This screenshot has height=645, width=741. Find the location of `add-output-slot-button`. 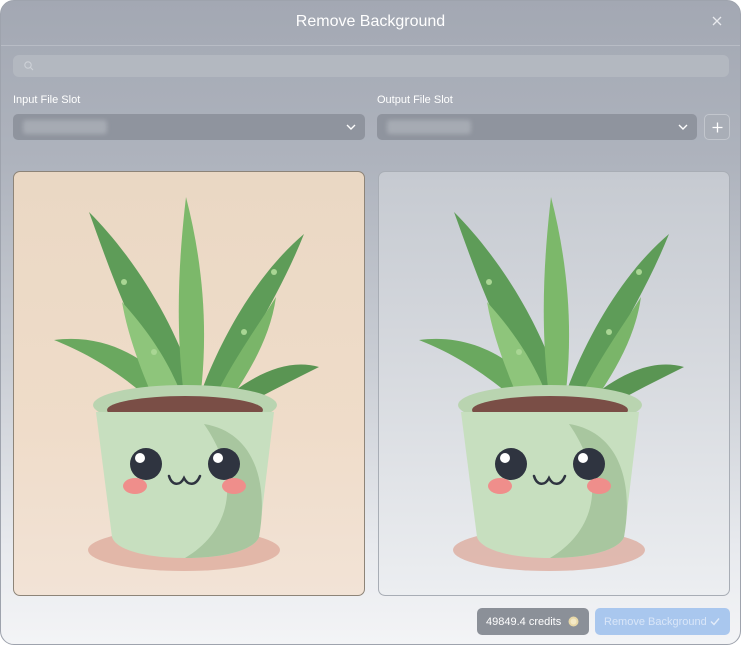

add-output-slot-button is located at coordinates (717, 127).